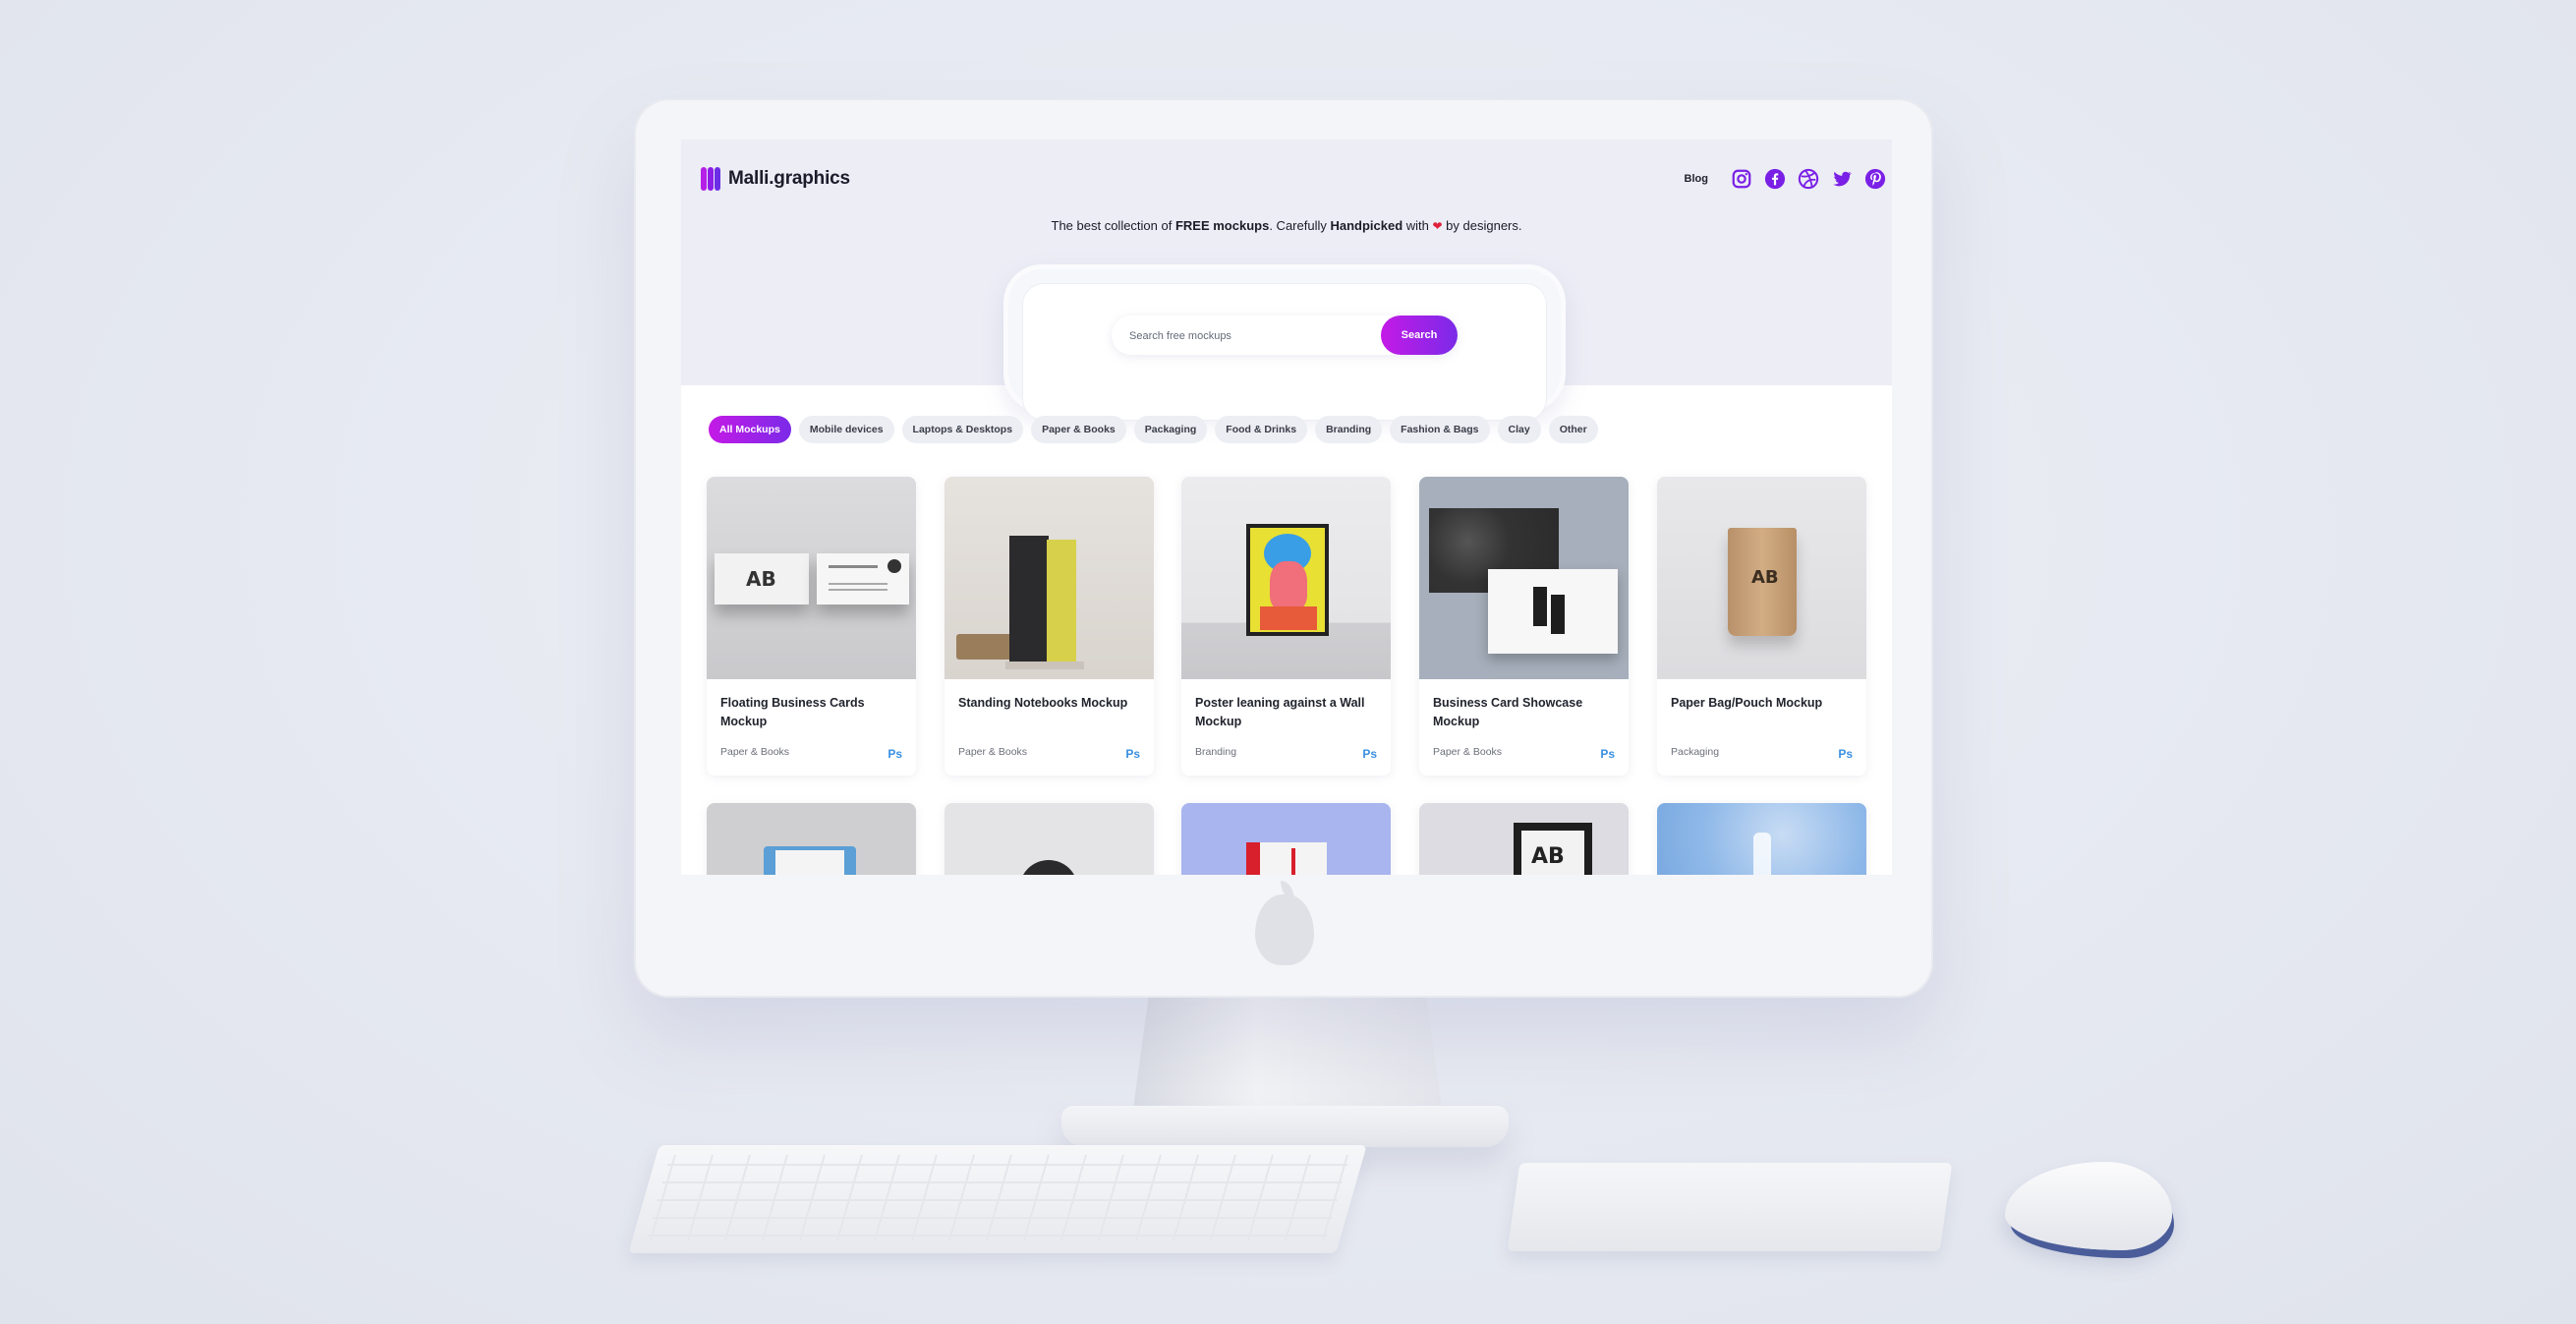  What do you see at coordinates (1261, 429) in the screenshot?
I see `filter-food-drinks: Food & Drinks` at bounding box center [1261, 429].